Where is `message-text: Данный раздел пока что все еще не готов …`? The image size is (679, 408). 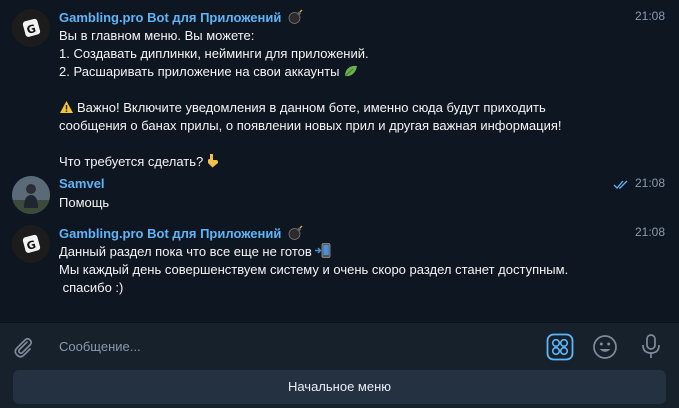 message-text: Данный раздел пока что все еще не готов … is located at coordinates (314, 269).